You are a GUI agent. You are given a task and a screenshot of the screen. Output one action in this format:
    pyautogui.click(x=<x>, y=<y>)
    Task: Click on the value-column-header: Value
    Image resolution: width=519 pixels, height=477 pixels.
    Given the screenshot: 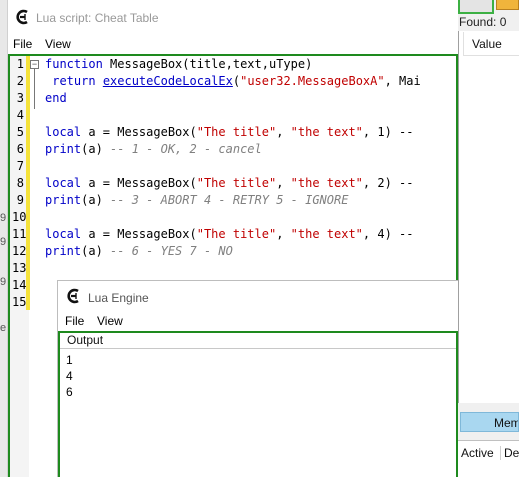 What is the action you would take?
    pyautogui.click(x=491, y=44)
    